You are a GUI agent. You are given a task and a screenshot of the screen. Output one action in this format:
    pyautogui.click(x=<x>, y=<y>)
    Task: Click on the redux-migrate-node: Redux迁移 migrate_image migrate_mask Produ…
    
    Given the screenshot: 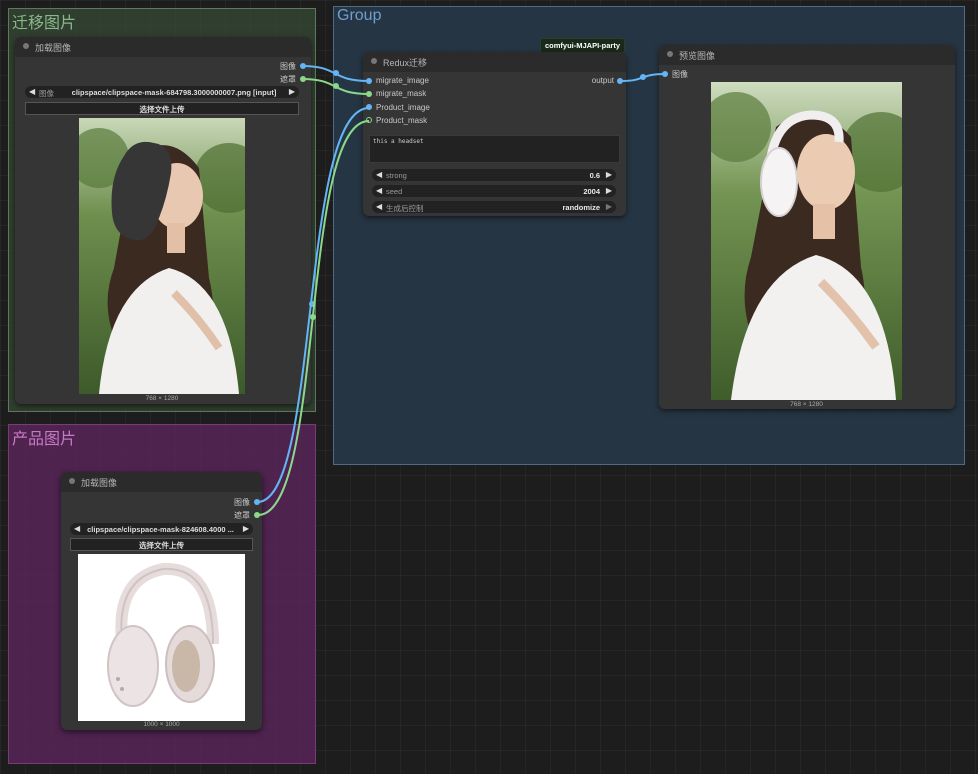 What is the action you would take?
    pyautogui.click(x=494, y=134)
    